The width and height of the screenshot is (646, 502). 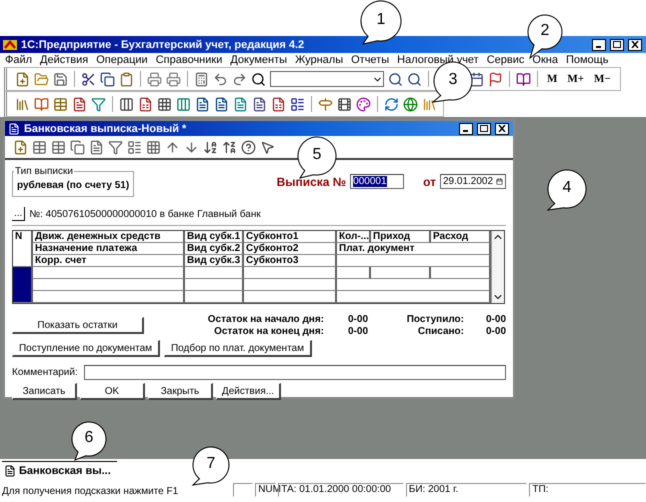 What do you see at coordinates (587, 490) in the screenshot?
I see `status-panel: ТП:` at bounding box center [587, 490].